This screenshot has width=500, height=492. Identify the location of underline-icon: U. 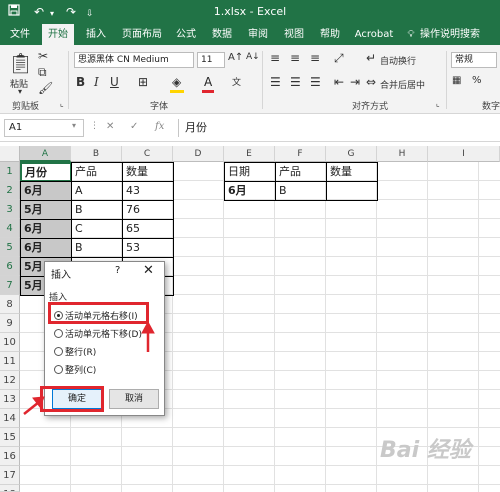
(114, 82).